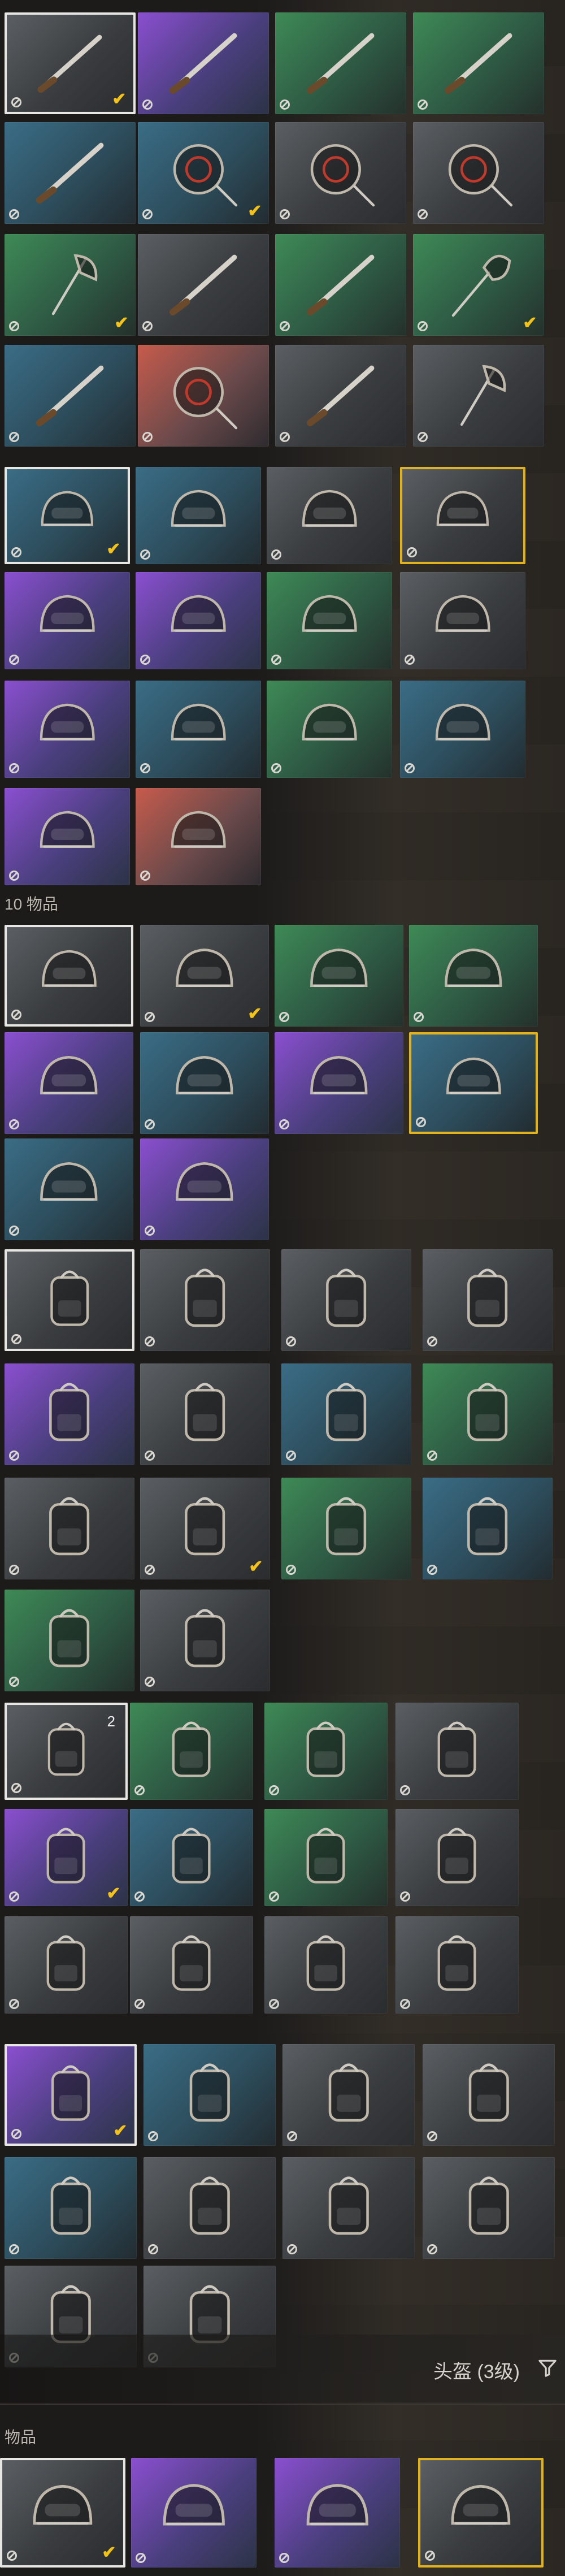 The image size is (565, 2576). I want to click on motorcycle-helmet-icon, so click(198, 508).